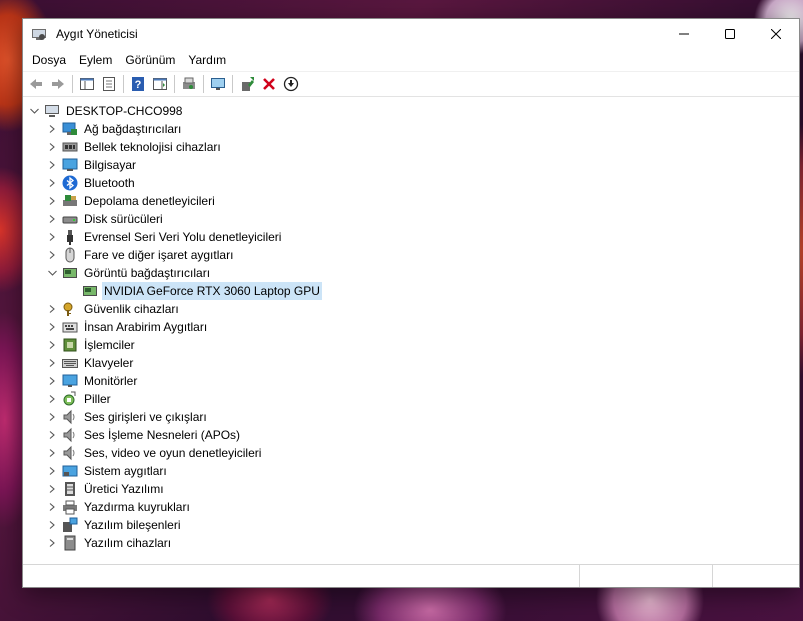  Describe the element at coordinates (145, 417) in the screenshot. I see `tree-item-label: Ses girişleri ve çıkışları` at that location.